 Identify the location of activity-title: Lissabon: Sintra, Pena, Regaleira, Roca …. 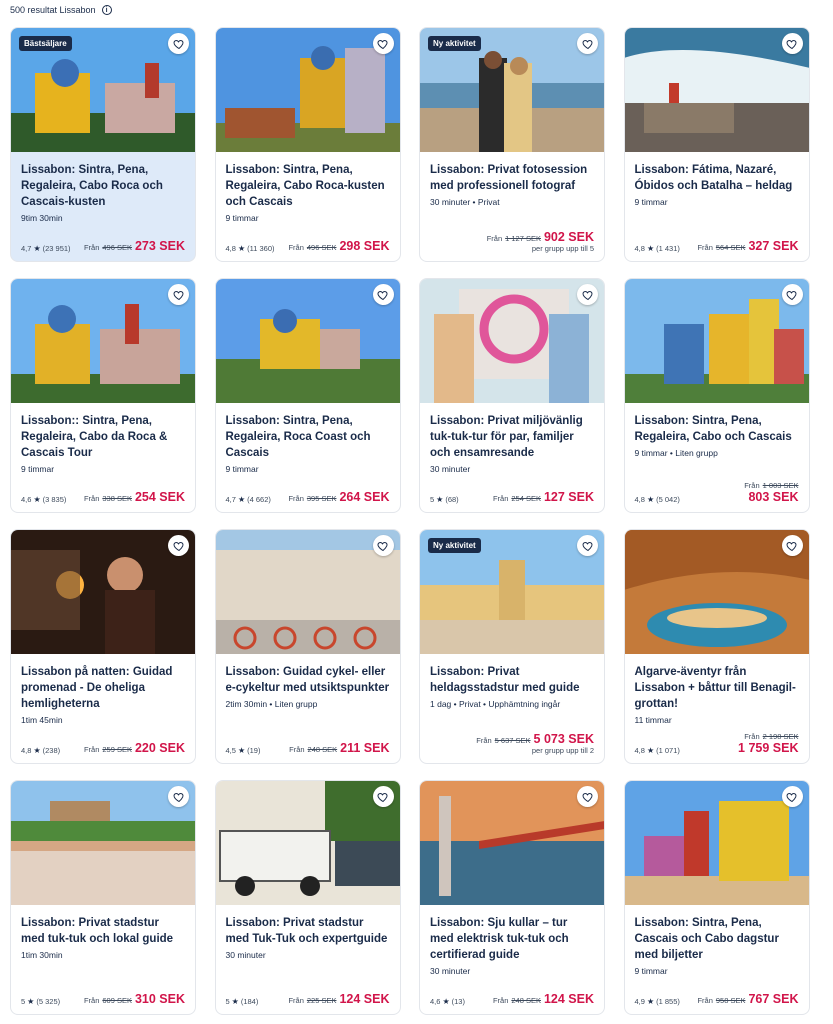
(308, 437).